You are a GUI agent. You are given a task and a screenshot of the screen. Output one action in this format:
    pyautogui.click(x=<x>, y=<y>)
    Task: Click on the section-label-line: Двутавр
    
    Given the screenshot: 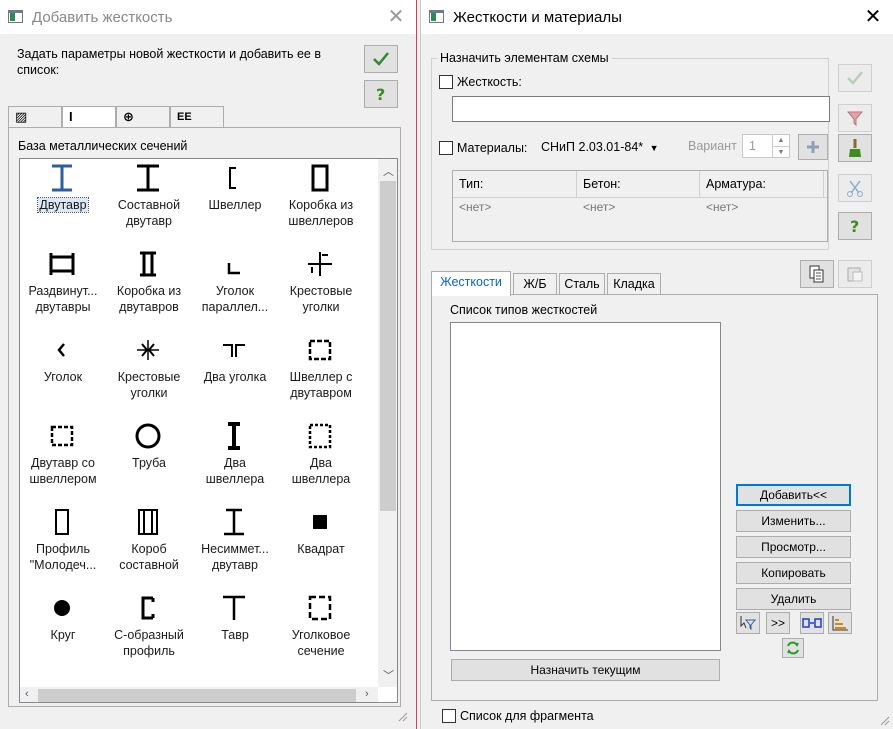 What is the action you would take?
    pyautogui.click(x=63, y=205)
    